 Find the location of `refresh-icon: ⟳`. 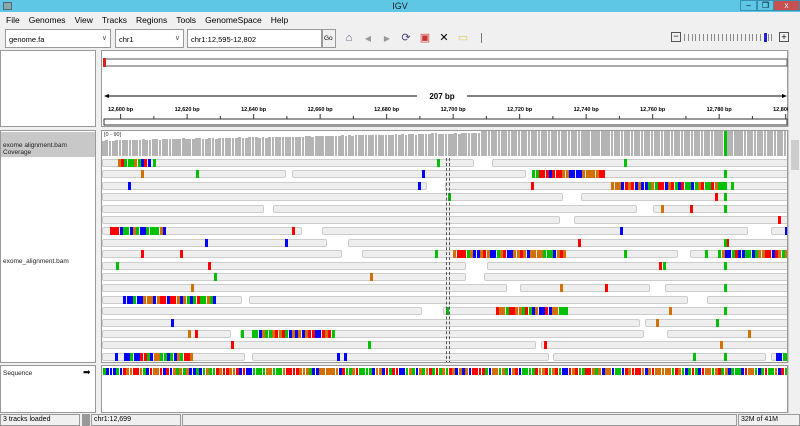

refresh-icon: ⟳ is located at coordinates (406, 38).